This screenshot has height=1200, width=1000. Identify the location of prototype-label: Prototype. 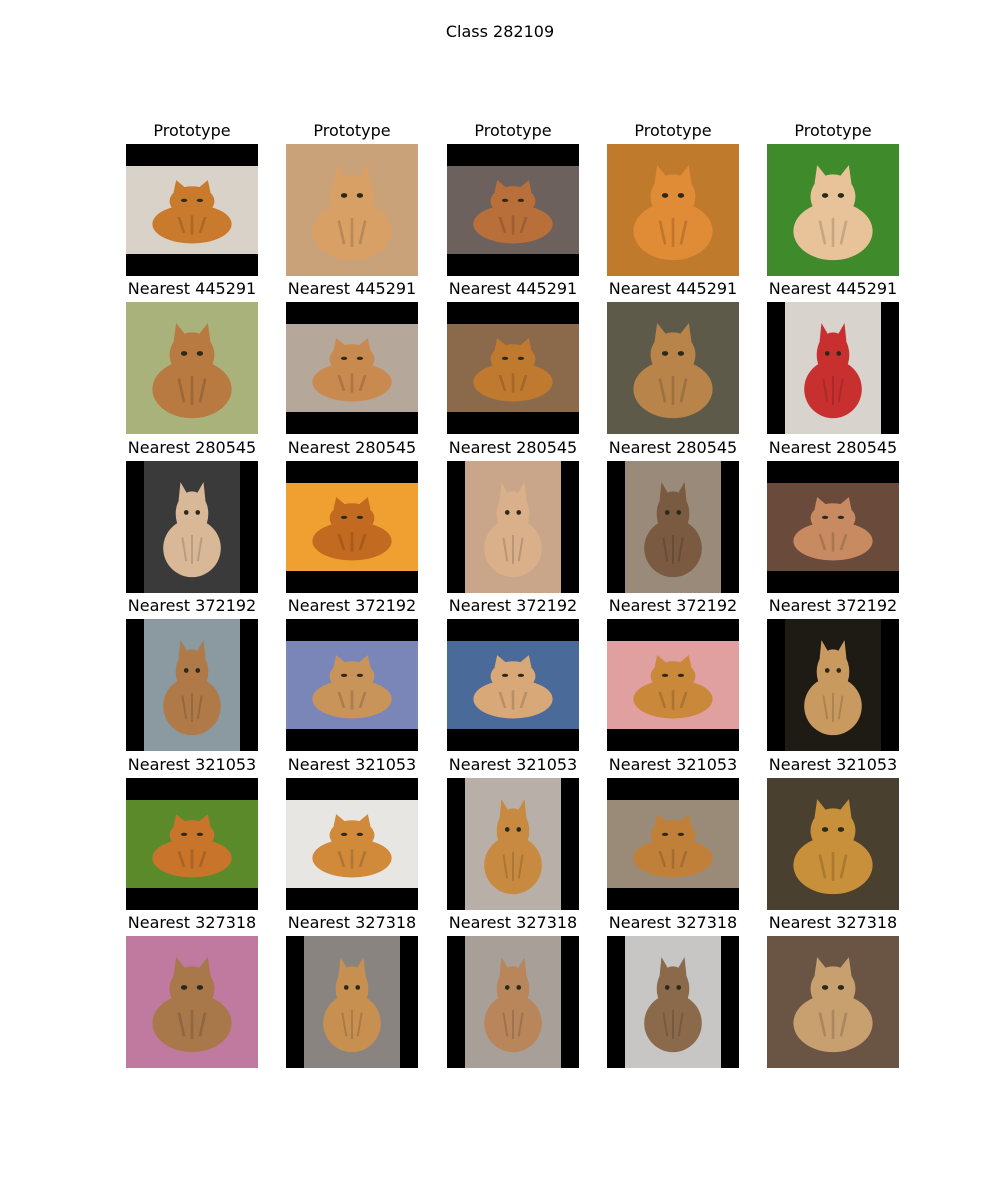
(833, 130).